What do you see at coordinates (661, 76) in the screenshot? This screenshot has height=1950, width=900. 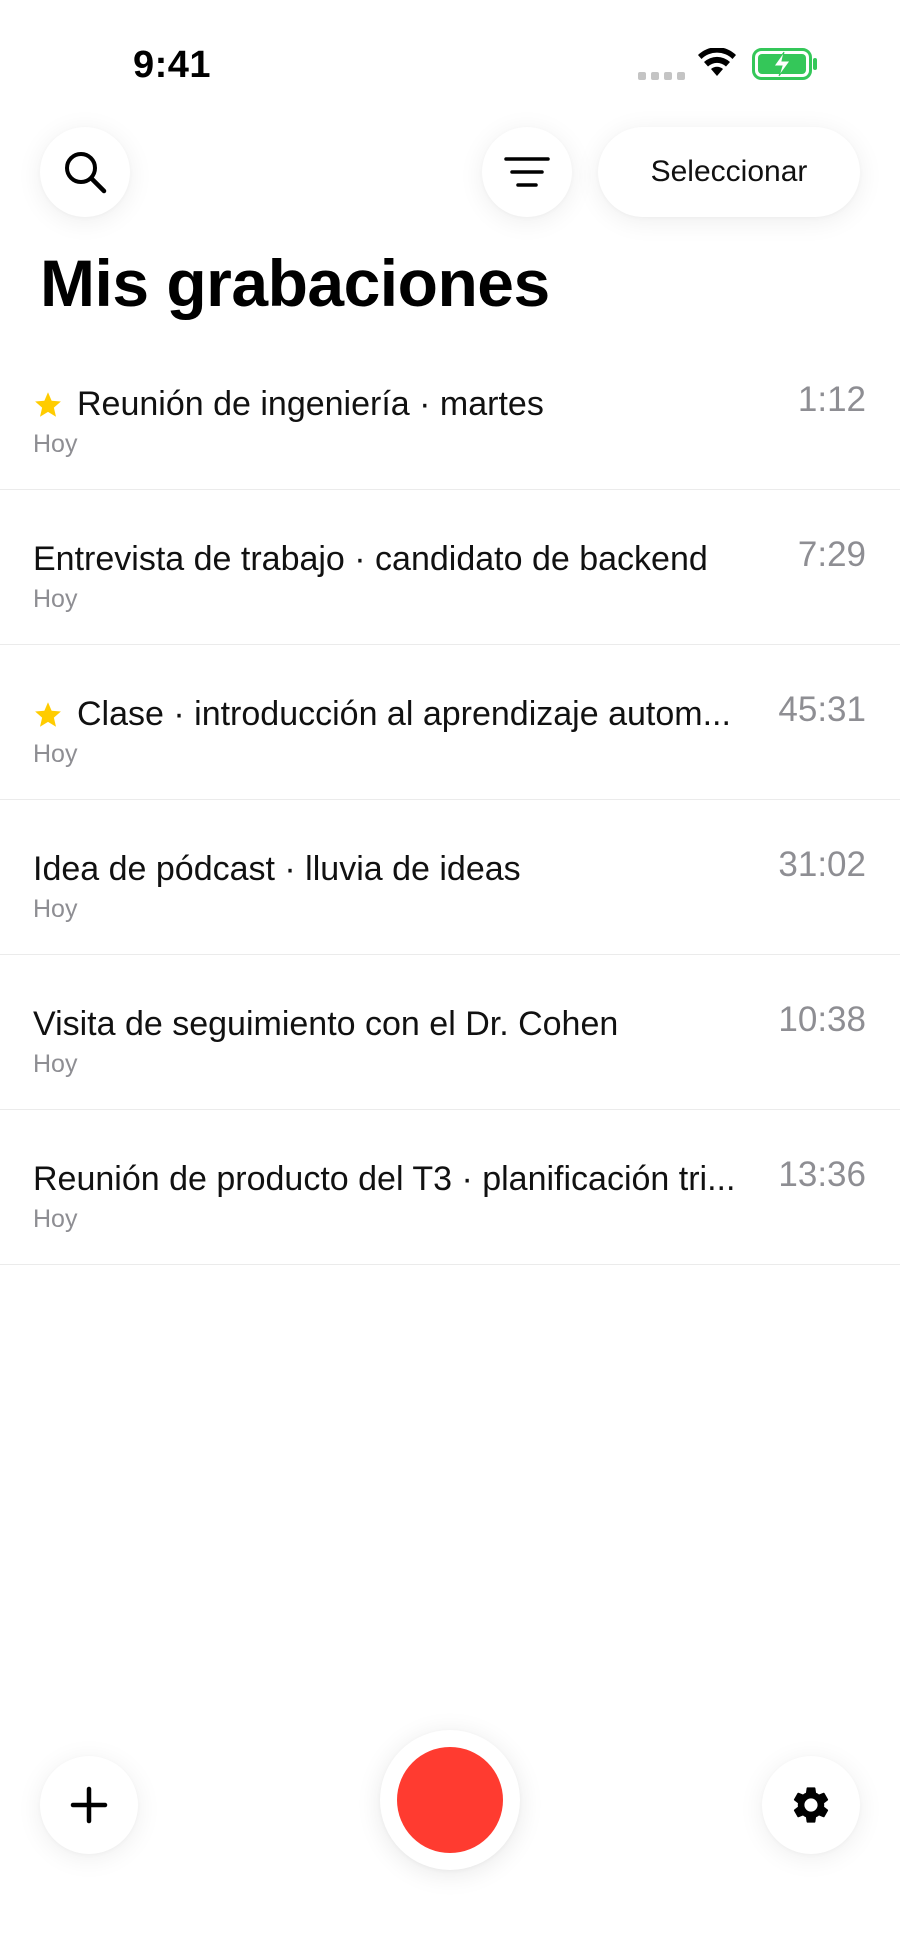 I see `signal-icon` at bounding box center [661, 76].